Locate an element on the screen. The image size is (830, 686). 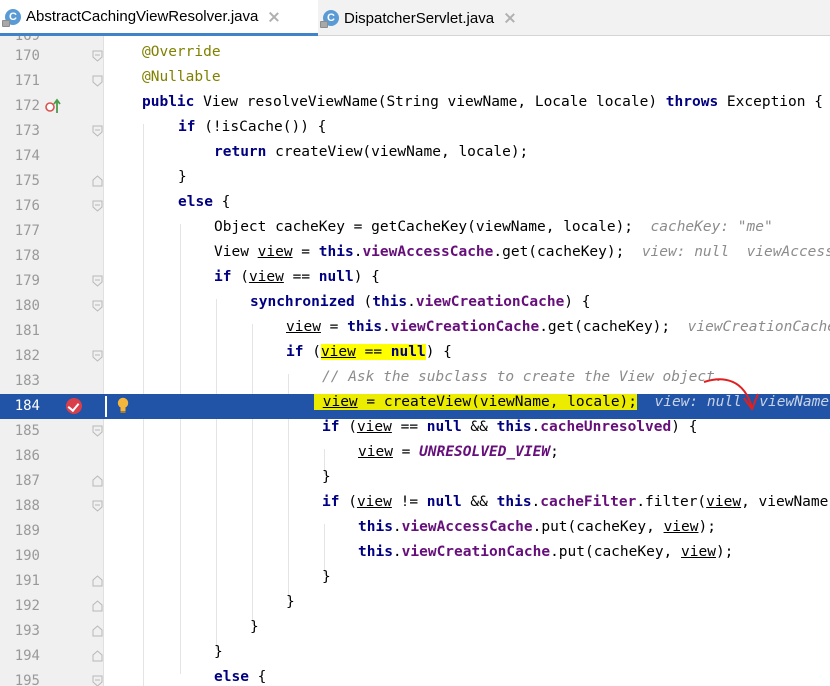
breakpoint-icon is located at coordinates (74, 406).